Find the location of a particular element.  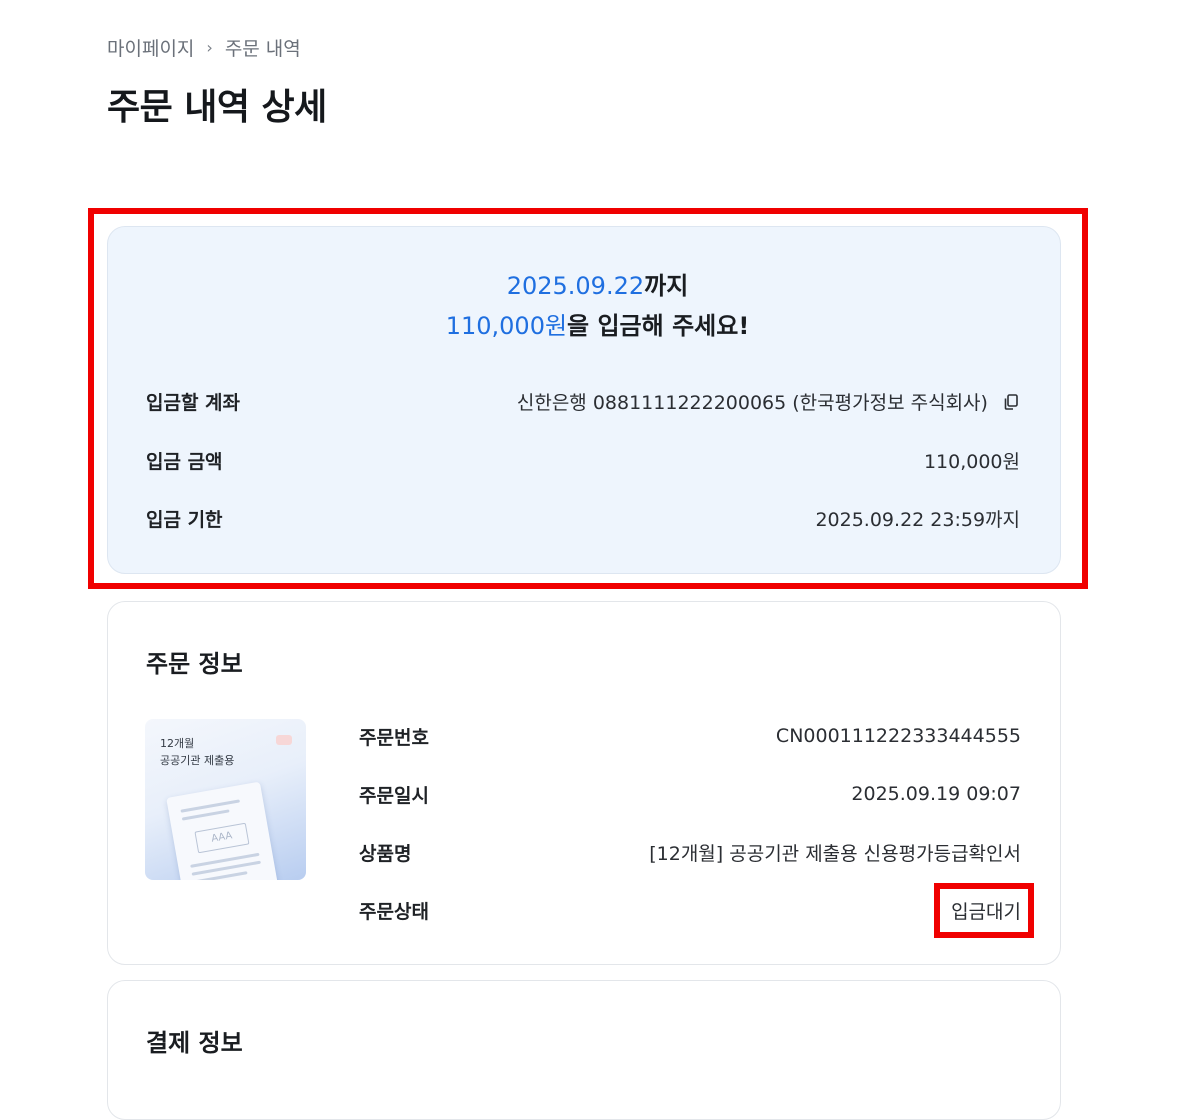

thumbnail-caption: 12개월 공공기관 제출용 is located at coordinates (197, 752).